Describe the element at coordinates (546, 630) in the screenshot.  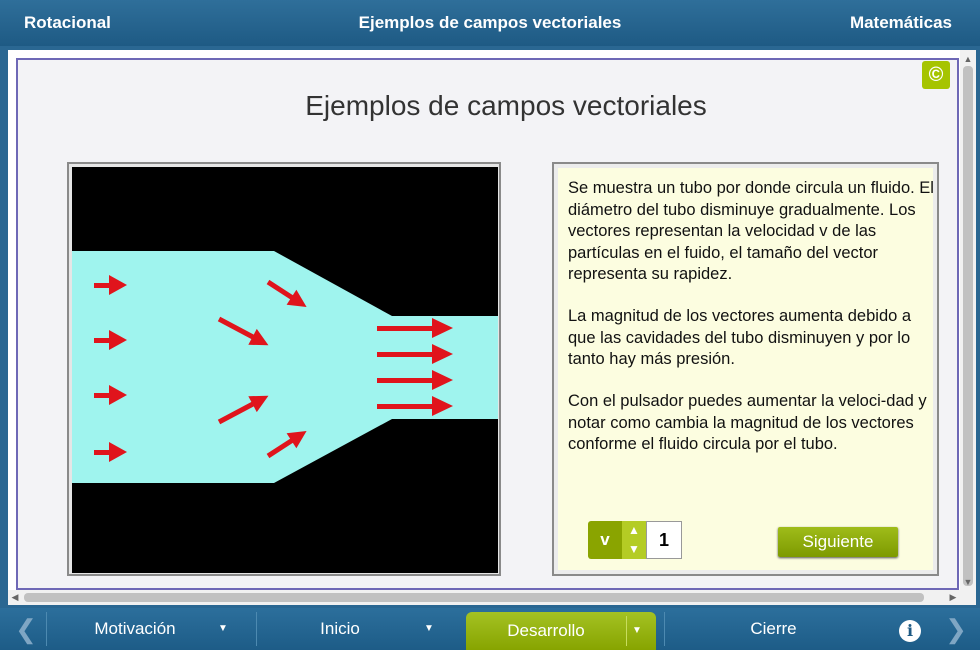
I see `tab-desarrollo-label: Desarrollo` at that location.